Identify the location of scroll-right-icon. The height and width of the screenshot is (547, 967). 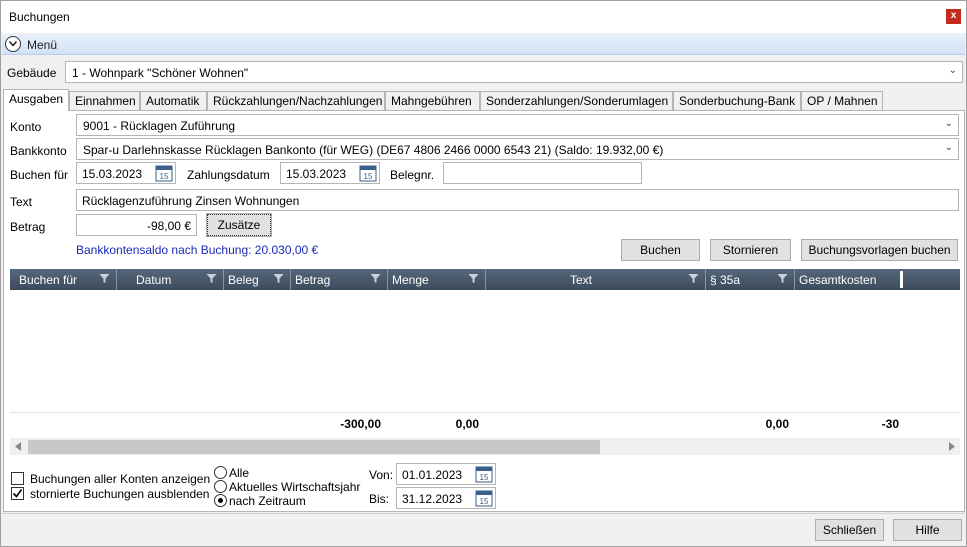
(952, 446).